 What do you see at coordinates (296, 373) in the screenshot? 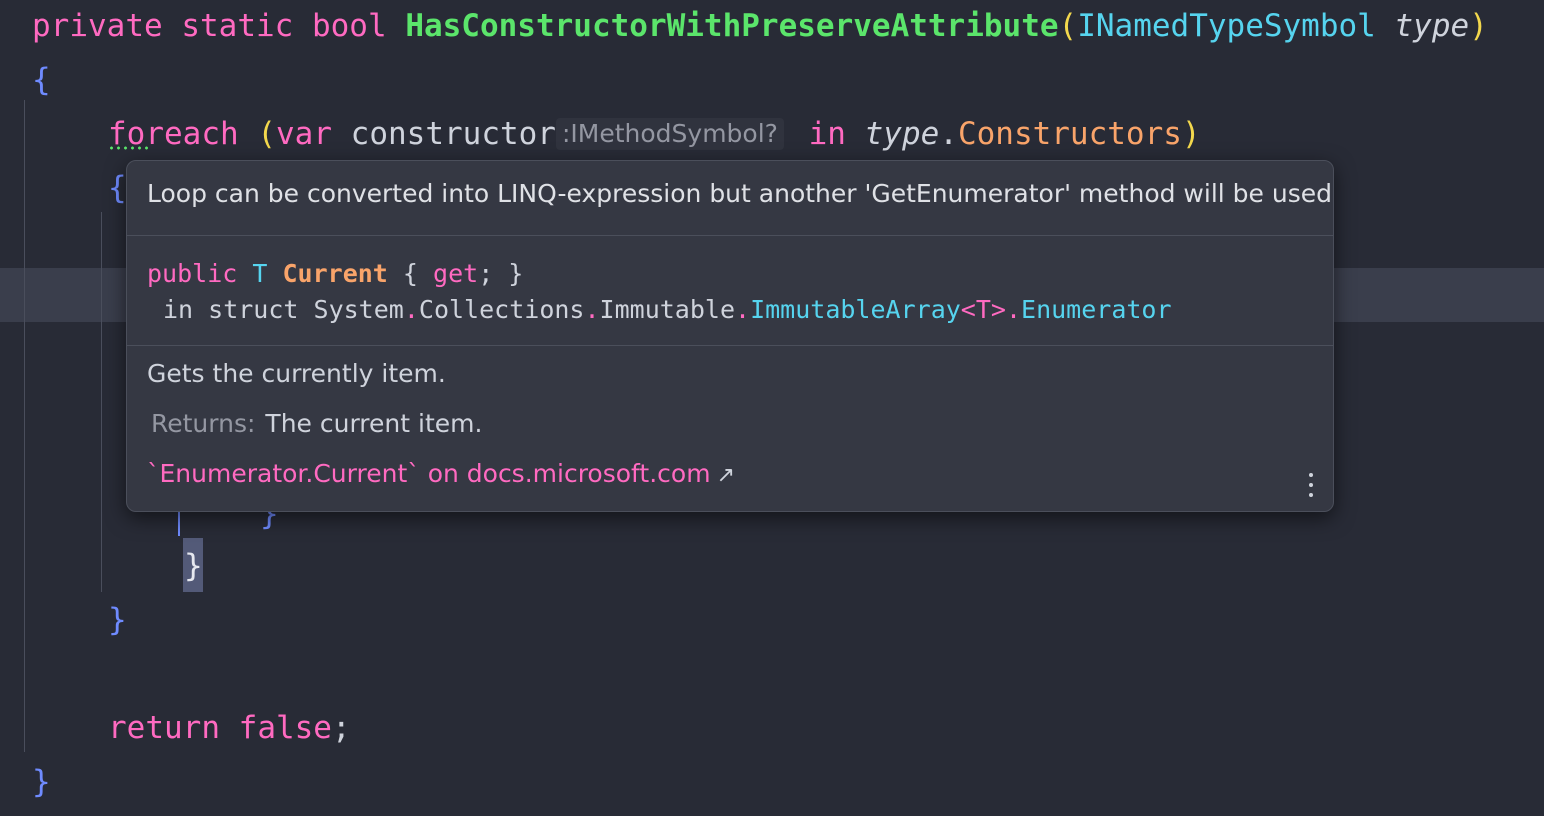
I see `doc-description: Gets the currently item.` at bounding box center [296, 373].